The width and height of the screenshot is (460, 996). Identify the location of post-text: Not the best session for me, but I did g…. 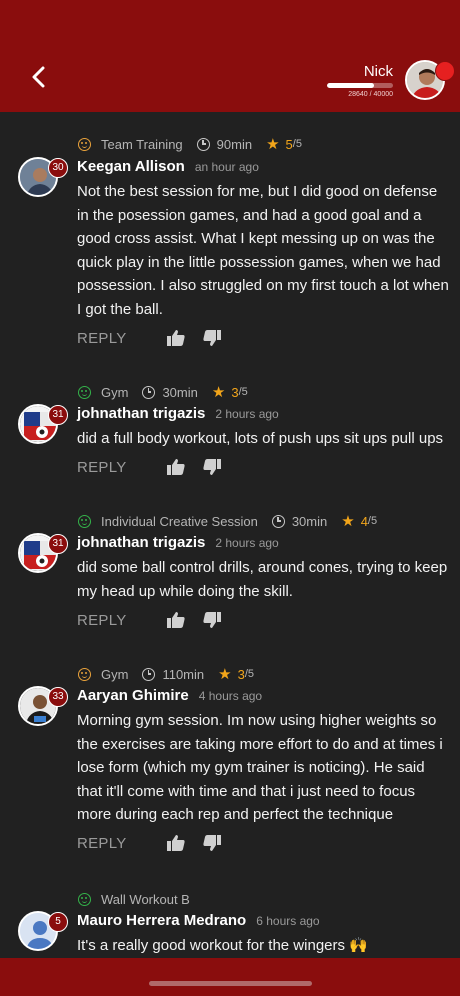
(263, 250).